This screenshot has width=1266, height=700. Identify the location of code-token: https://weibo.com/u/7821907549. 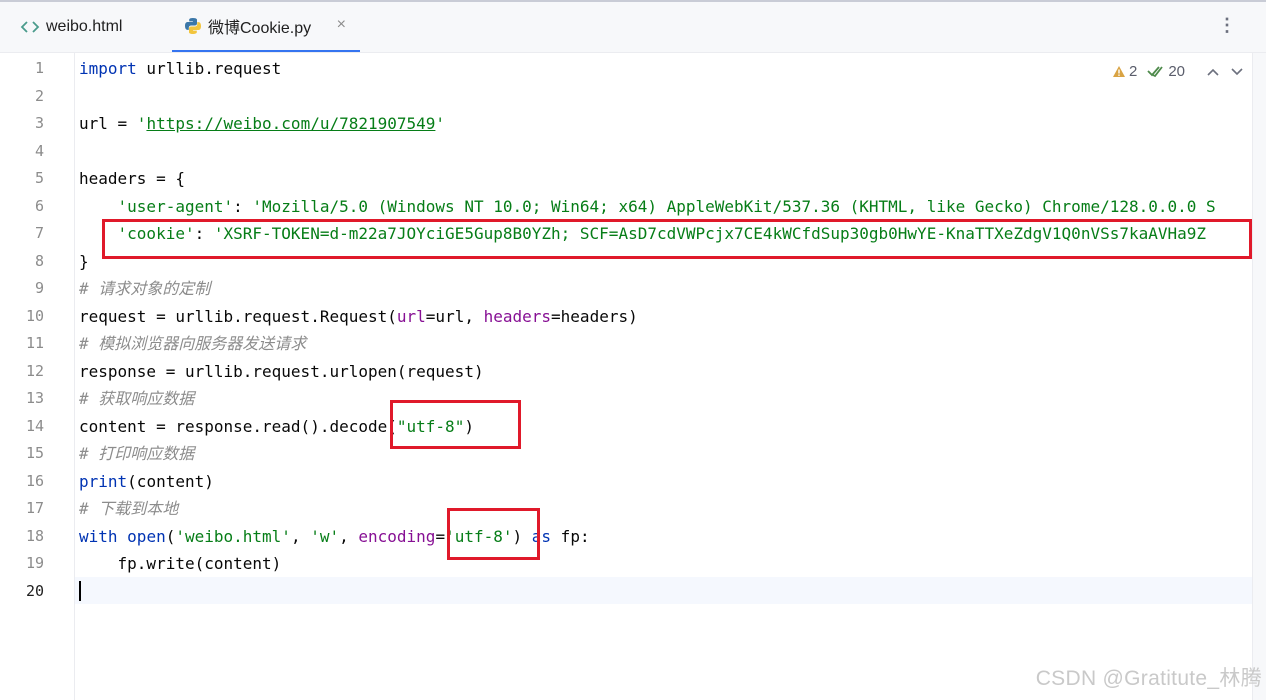
(291, 123).